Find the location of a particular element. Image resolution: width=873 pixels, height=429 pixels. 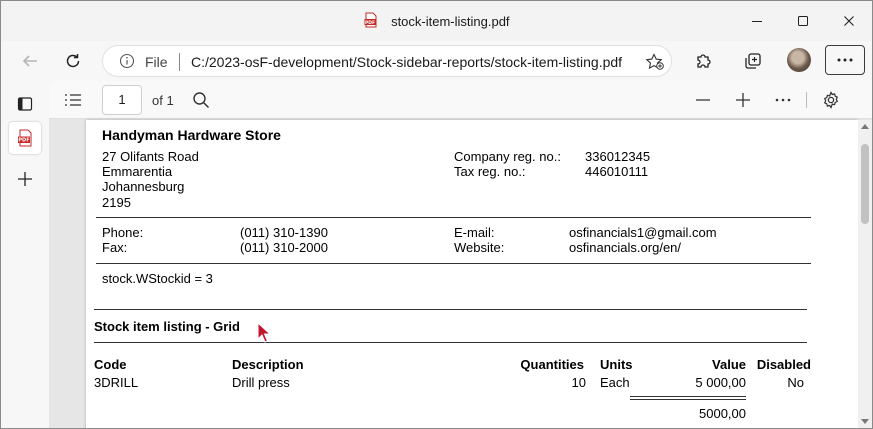

gear-icon is located at coordinates (831, 100).